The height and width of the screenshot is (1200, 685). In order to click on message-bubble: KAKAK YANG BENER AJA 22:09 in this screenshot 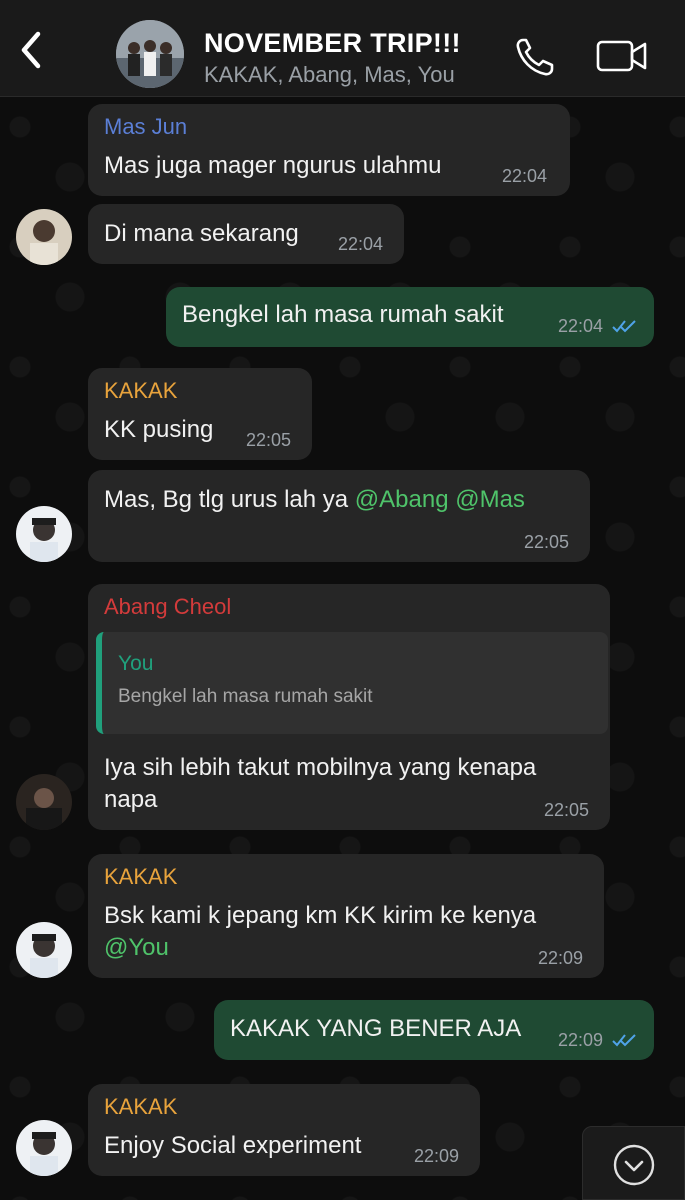, I will do `click(434, 1030)`.